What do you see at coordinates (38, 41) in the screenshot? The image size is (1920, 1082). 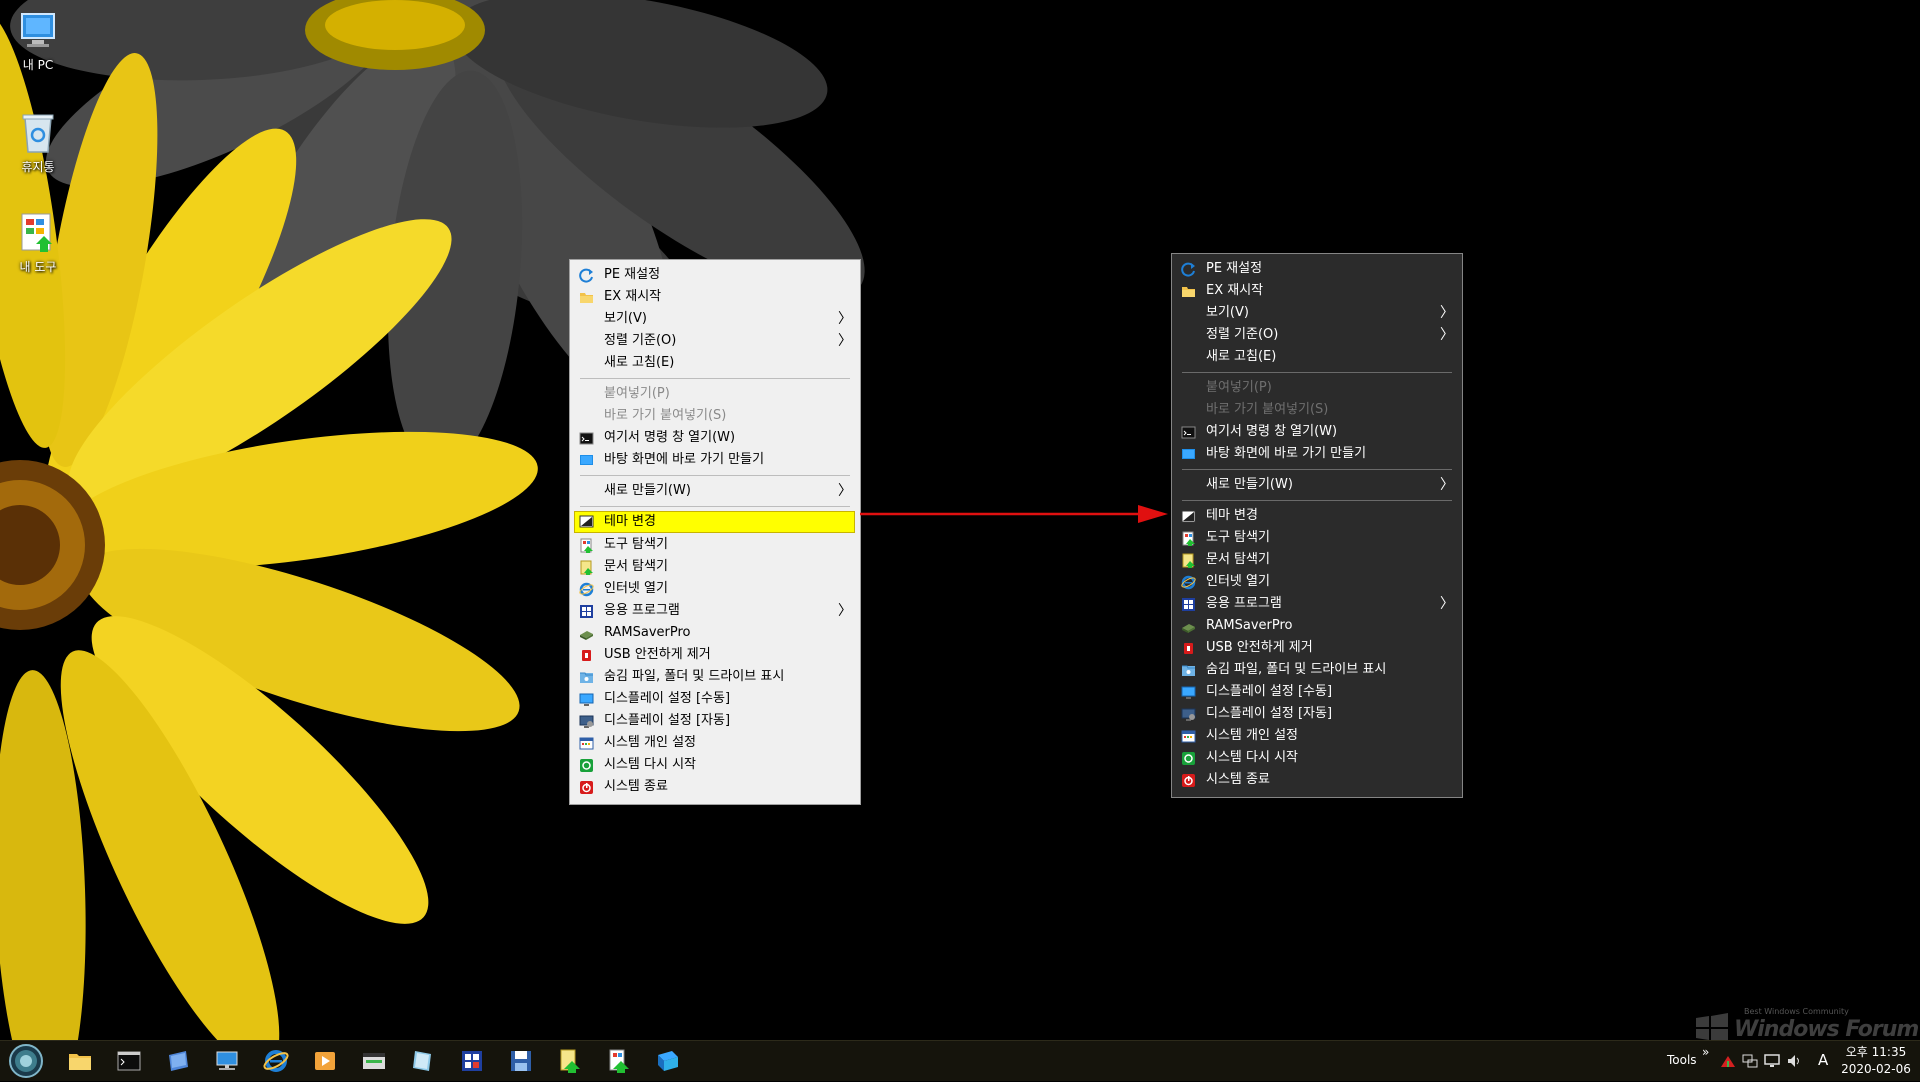 I see `desktop-icon-my-pc: 내 PC` at bounding box center [38, 41].